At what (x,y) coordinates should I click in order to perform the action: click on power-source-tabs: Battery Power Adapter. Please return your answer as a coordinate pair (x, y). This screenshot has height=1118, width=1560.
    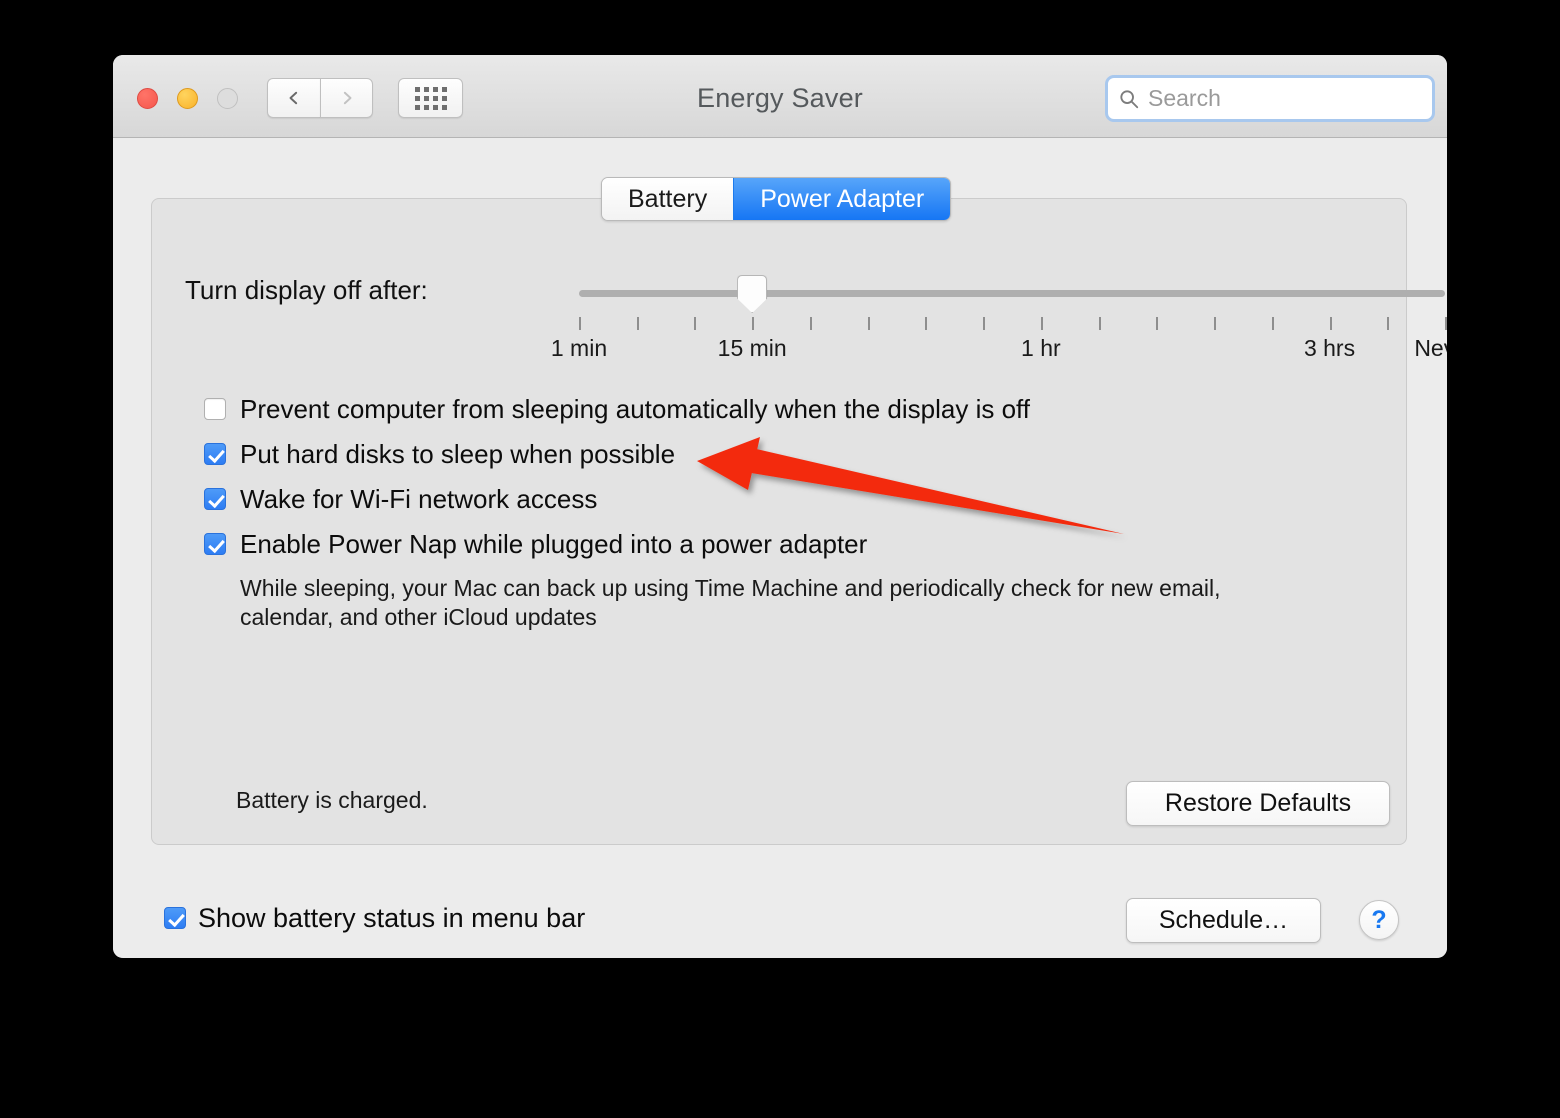
    Looking at the image, I should click on (776, 199).